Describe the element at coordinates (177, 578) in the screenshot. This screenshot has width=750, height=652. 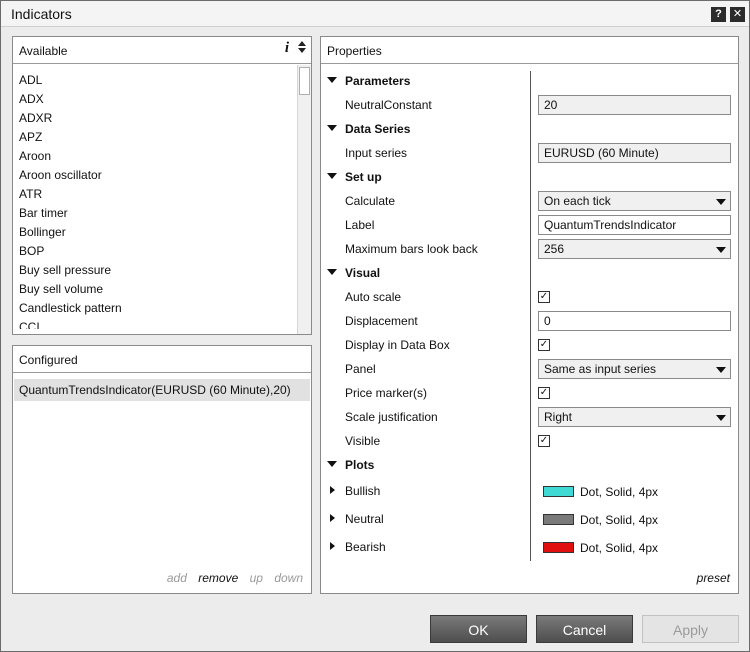
I see `add-link: add` at that location.